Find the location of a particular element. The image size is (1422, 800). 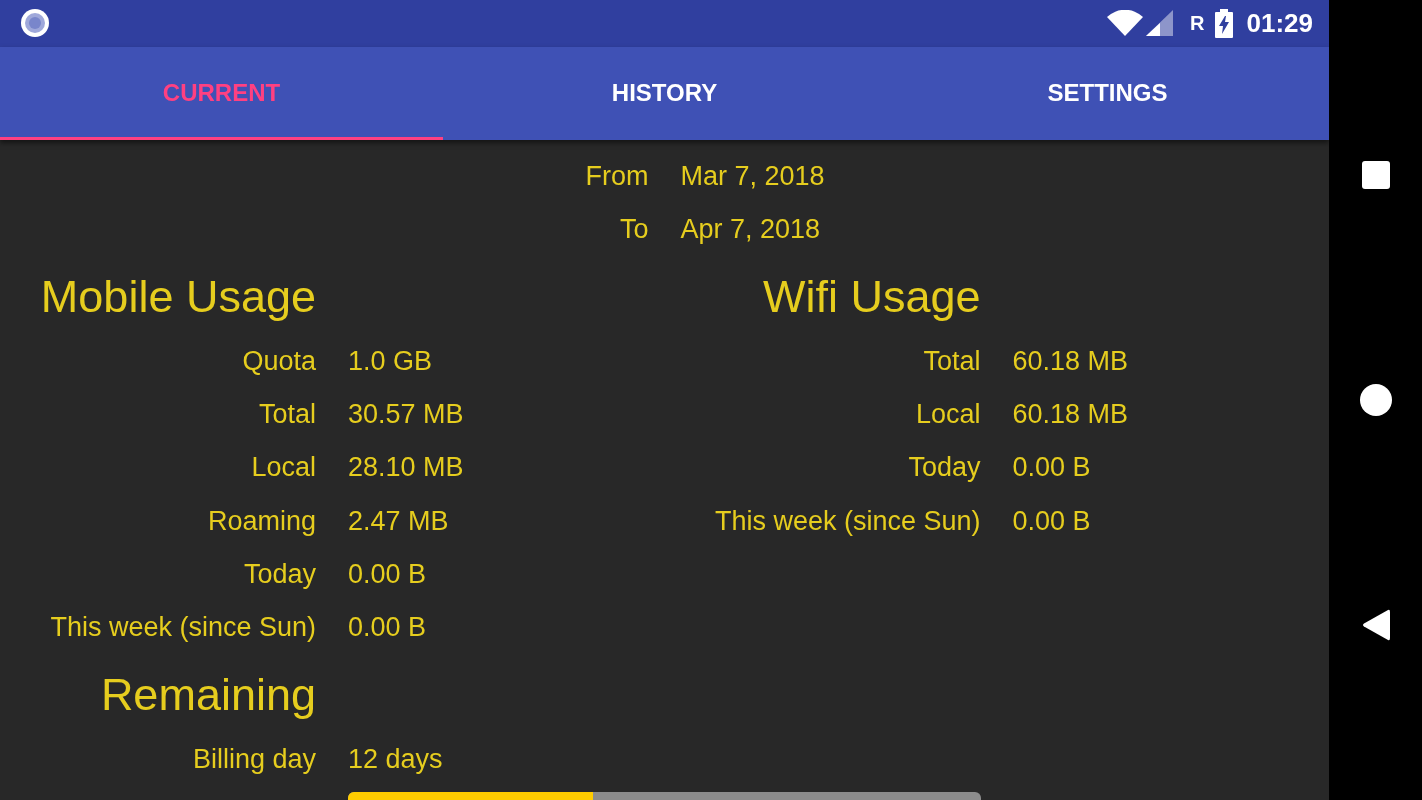

section-heading: Wifi Usage is located at coordinates (871, 297).